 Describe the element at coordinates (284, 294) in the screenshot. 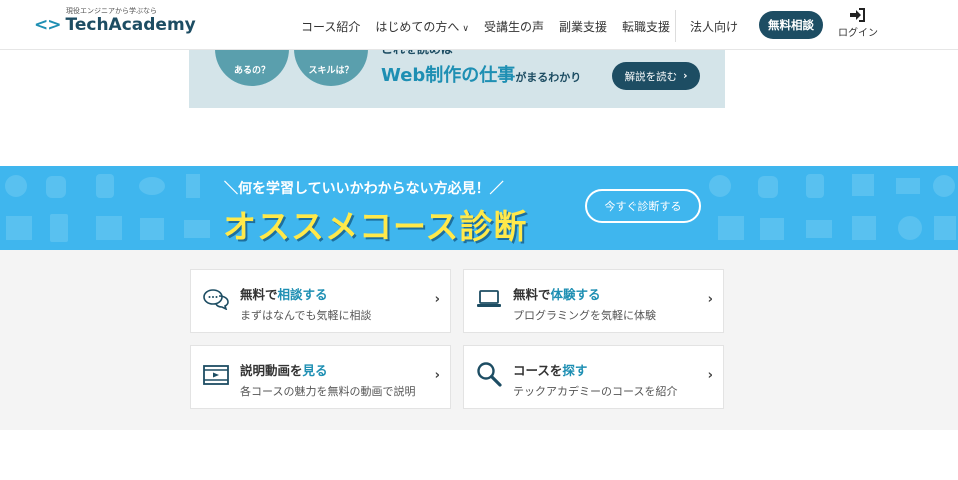

I see `card-title: 無料で相談する` at that location.